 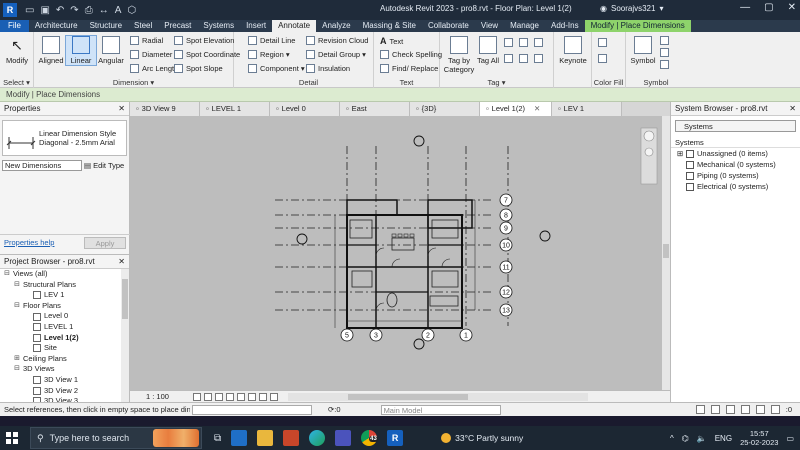 I want to click on 3d-icon: ⬡, so click(x=131, y=10).